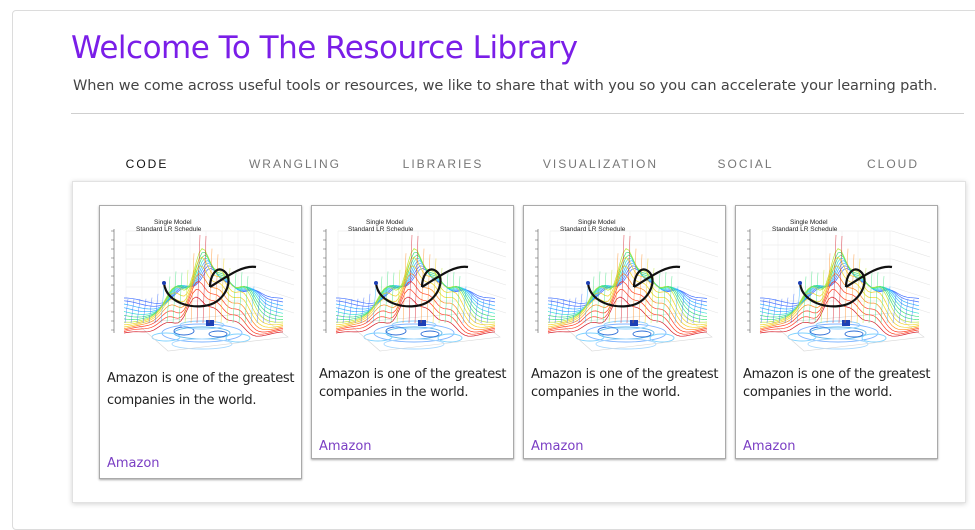 Image resolution: width=975 pixels, height=530 pixels. I want to click on tab-wrangling: WRANGLING, so click(295, 166).